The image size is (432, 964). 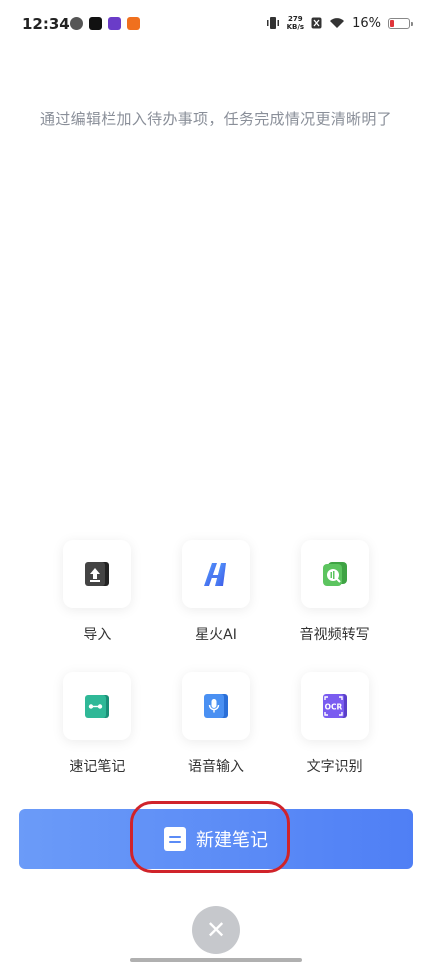 I want to click on tool-av-transcribe: 音视频转写, so click(x=334, y=592).